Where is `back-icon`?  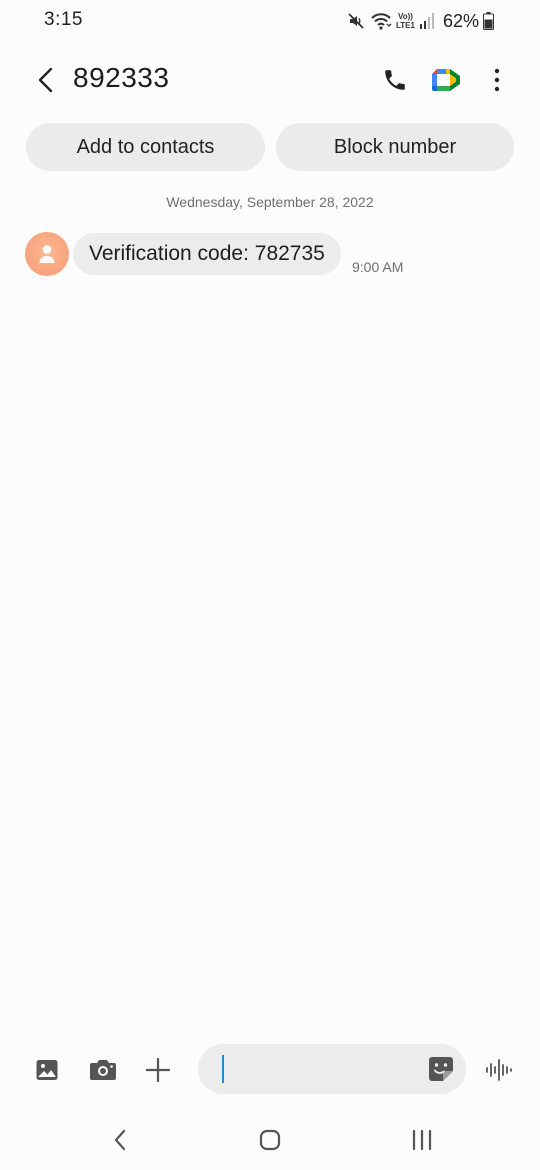
back-icon is located at coordinates (45, 80).